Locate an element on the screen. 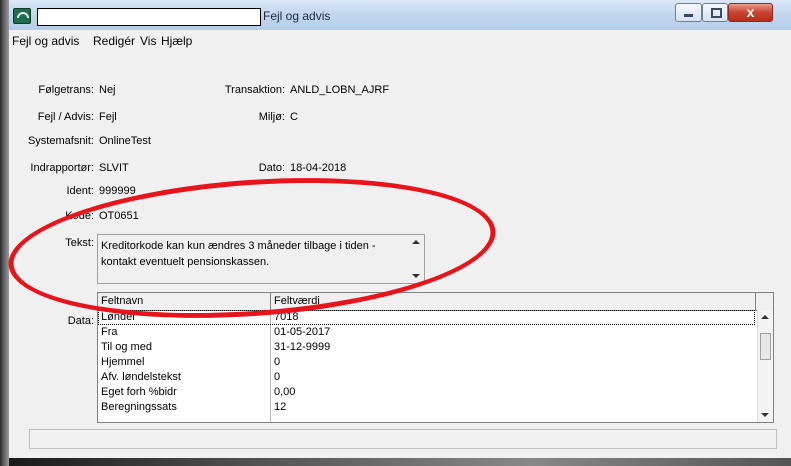 The image size is (791, 466). minimize-button is located at coordinates (688, 12).